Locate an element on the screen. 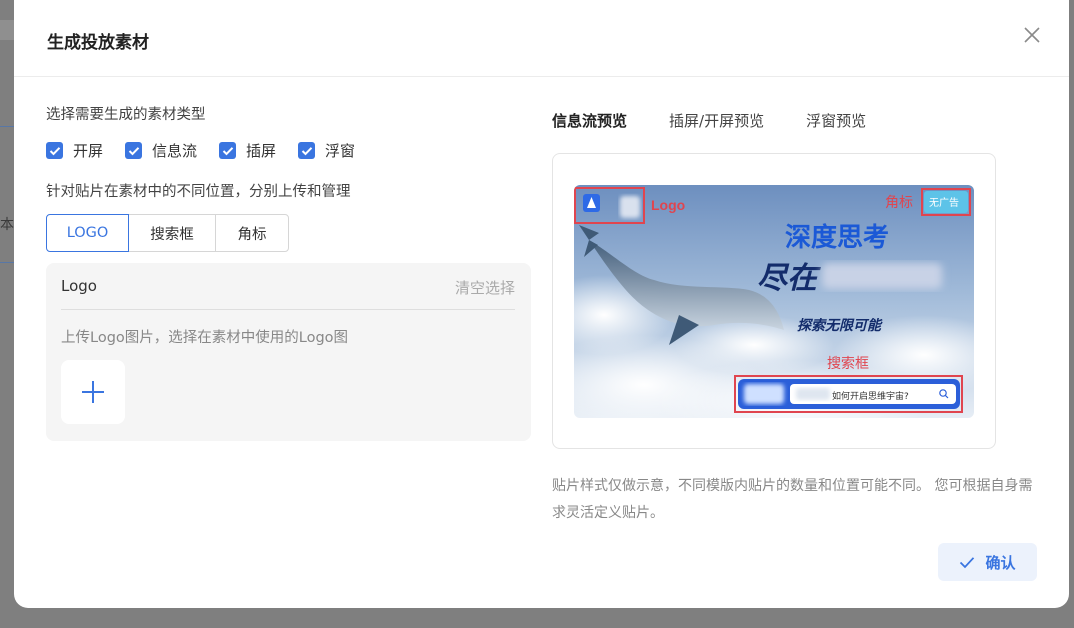  position-label: 针对贴片在素材中的不同位置，分别上传和管理 is located at coordinates (198, 192).